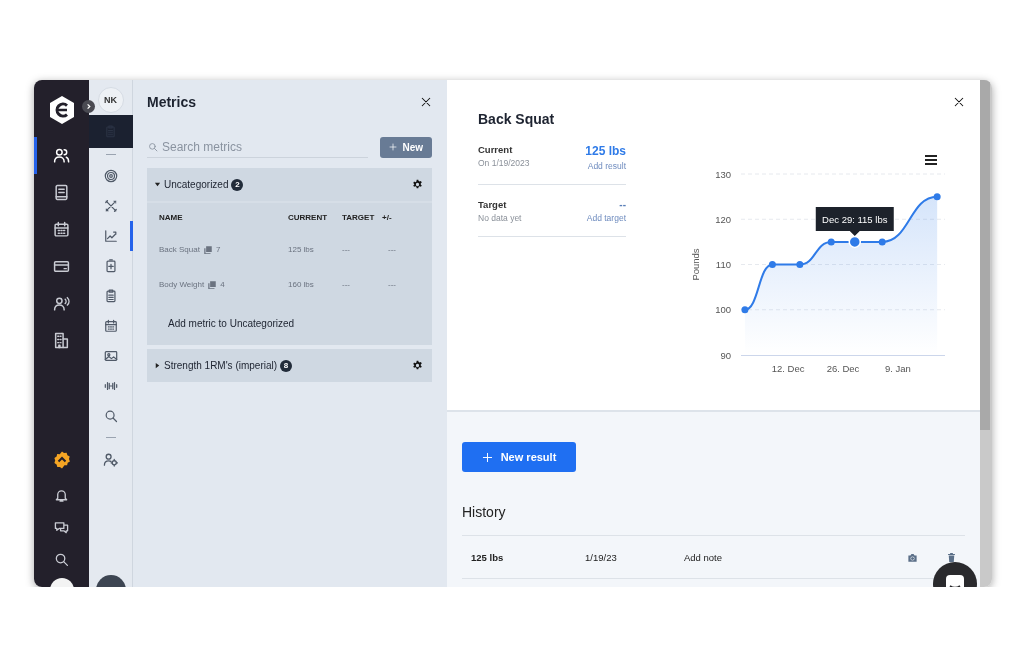  What do you see at coordinates (258, 147) in the screenshot?
I see `search-field: Search metrics` at bounding box center [258, 147].